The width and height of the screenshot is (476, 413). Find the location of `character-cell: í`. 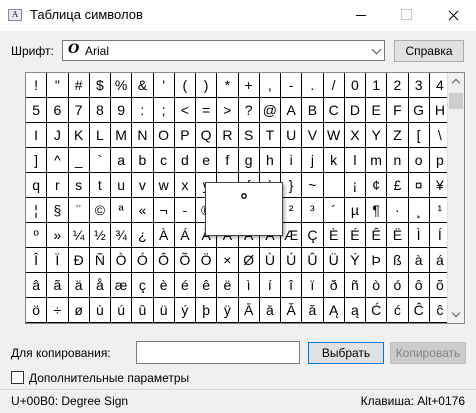

character-cell: í is located at coordinates (270, 285).